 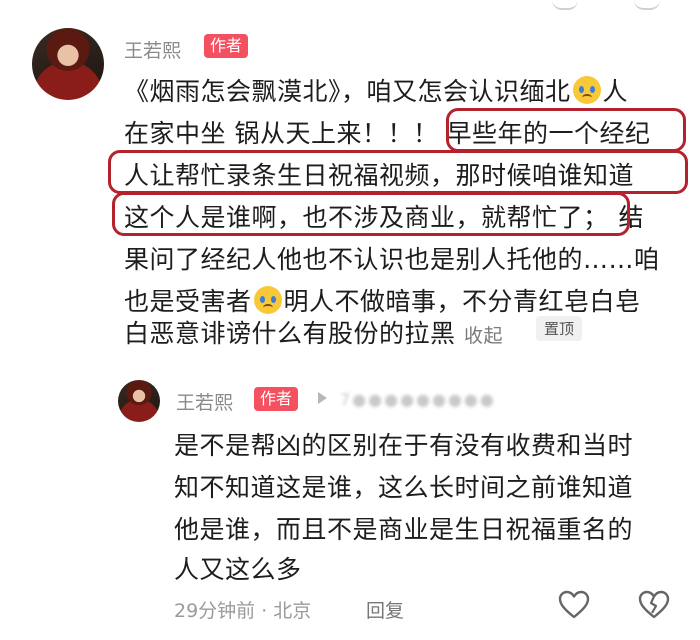 What do you see at coordinates (68, 64) in the screenshot?
I see `avatar` at bounding box center [68, 64].